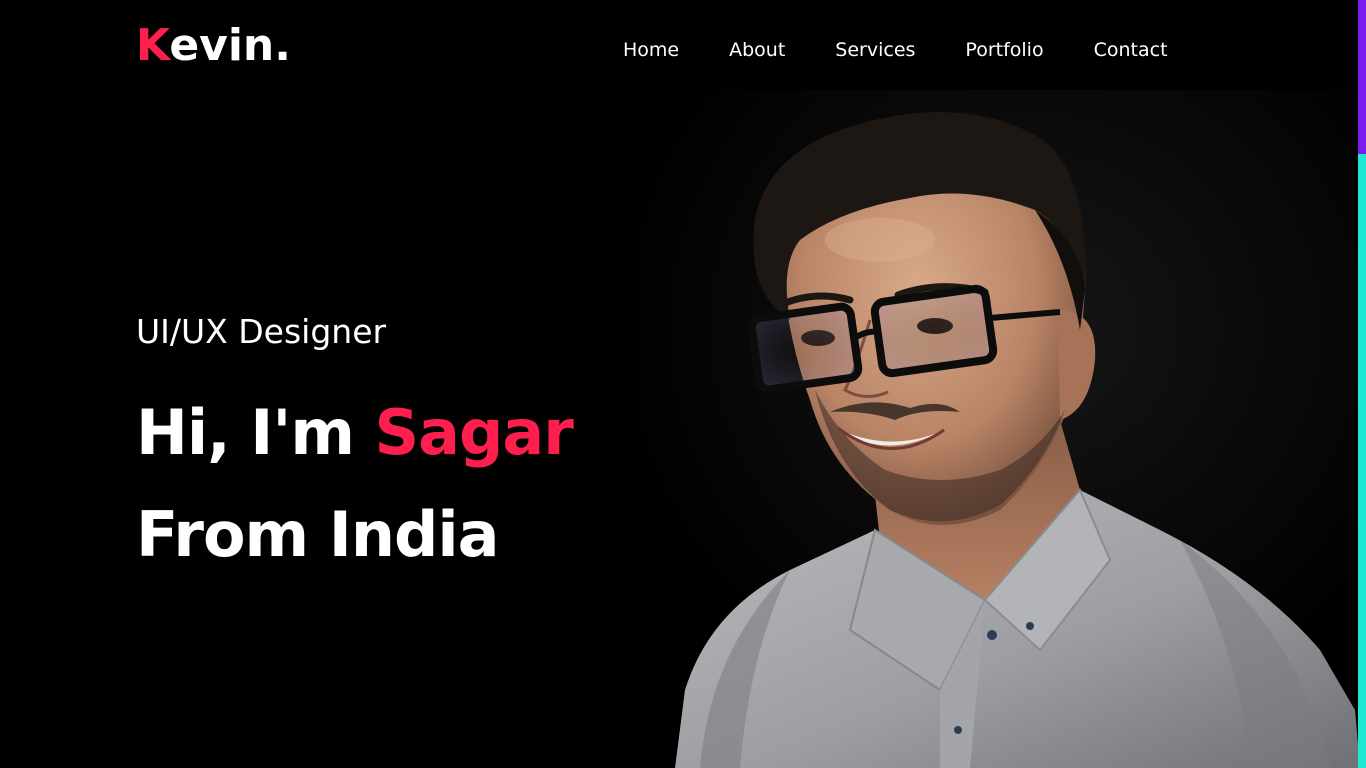 The image size is (1366, 768). I want to click on scroll-track, so click(1362, 384).